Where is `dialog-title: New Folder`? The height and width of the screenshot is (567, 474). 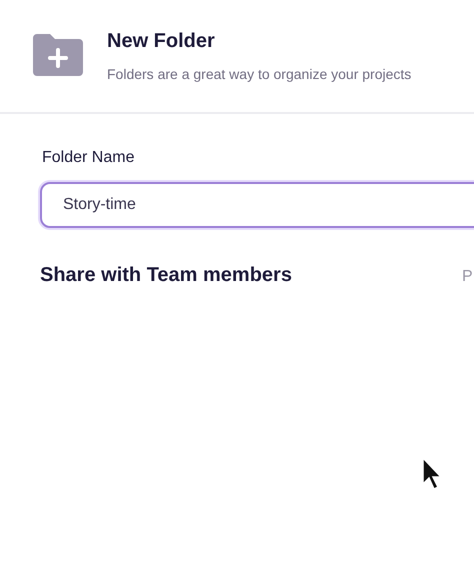 dialog-title: New Folder is located at coordinates (161, 41).